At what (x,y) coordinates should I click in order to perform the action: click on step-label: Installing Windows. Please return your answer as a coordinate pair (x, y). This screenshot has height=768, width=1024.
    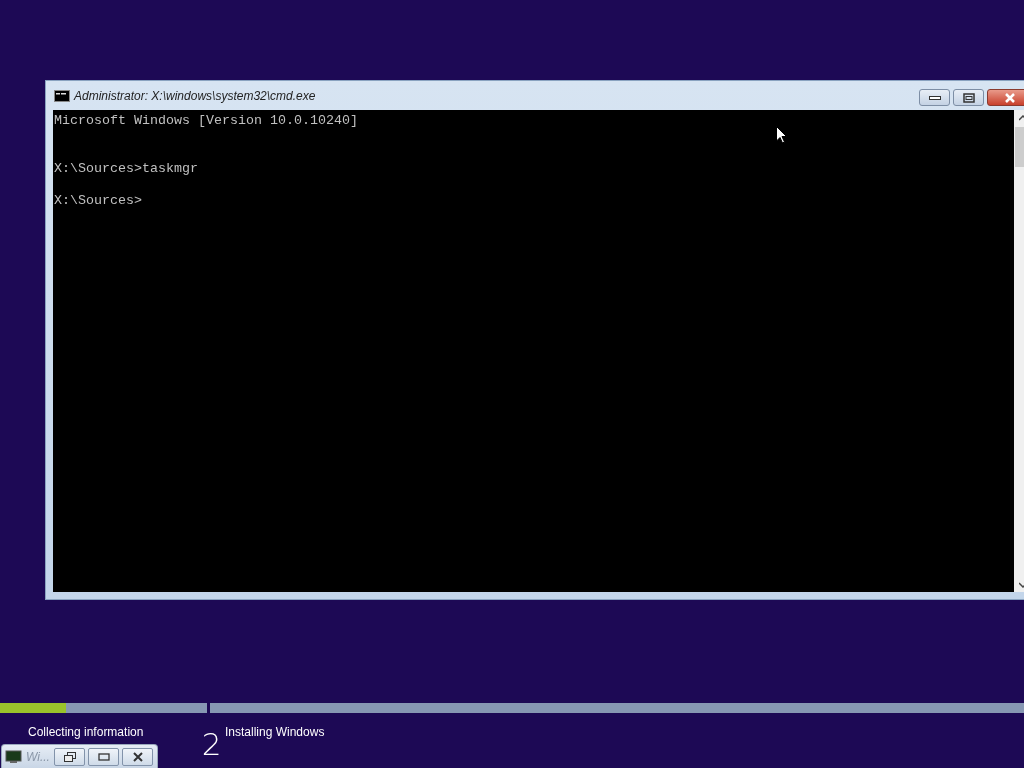
    Looking at the image, I should click on (275, 732).